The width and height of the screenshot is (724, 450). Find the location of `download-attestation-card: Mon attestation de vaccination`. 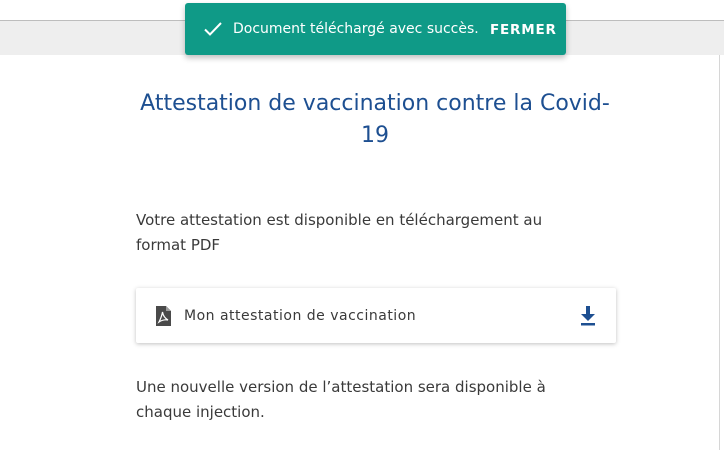

download-attestation-card: Mon attestation de vaccination is located at coordinates (376, 315).